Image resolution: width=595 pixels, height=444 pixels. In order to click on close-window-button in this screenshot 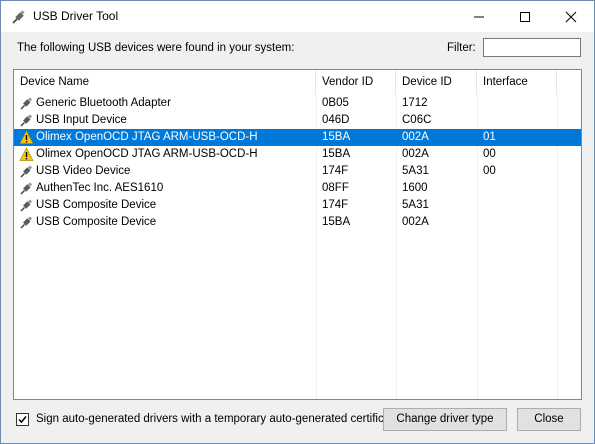, I will do `click(571, 16)`.